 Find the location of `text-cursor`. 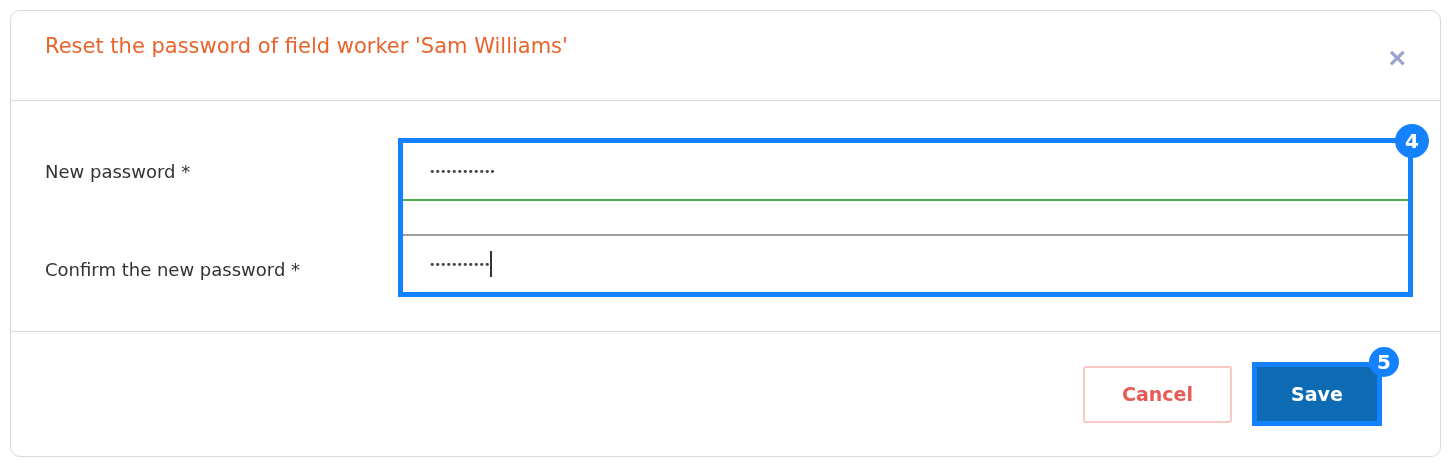

text-cursor is located at coordinates (491, 264).